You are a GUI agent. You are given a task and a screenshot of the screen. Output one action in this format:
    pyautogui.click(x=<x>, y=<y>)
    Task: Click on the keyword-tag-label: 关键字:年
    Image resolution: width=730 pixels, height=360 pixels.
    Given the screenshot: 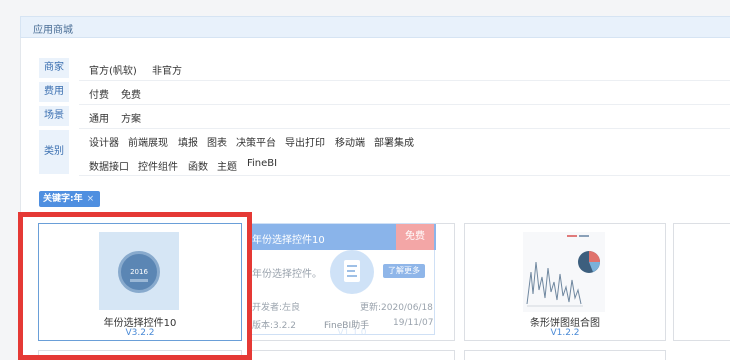 What is the action you would take?
    pyautogui.click(x=63, y=199)
    